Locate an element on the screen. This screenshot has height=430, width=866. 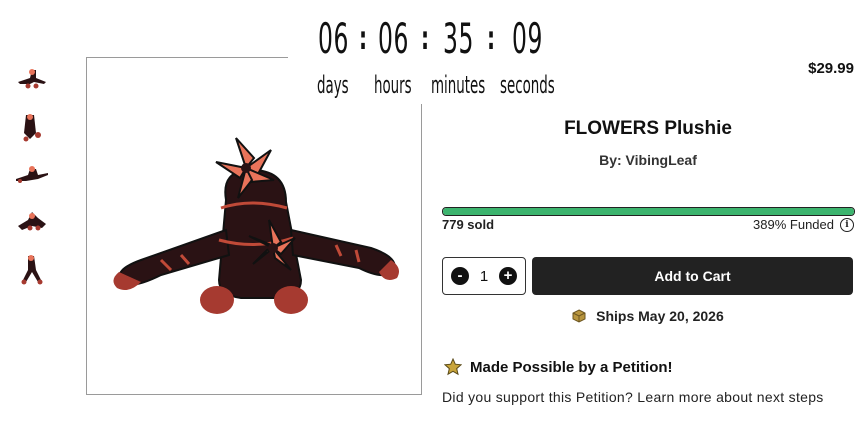
add-to-cart-button: Add to Cart is located at coordinates (692, 276).